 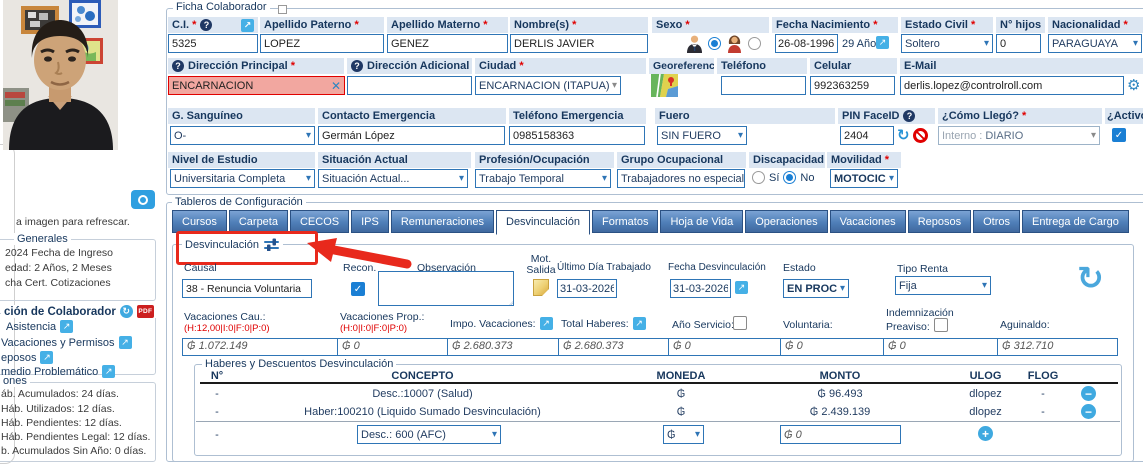 I want to click on nivel-estudio-select: Universitaria Completa, so click(x=242, y=178).